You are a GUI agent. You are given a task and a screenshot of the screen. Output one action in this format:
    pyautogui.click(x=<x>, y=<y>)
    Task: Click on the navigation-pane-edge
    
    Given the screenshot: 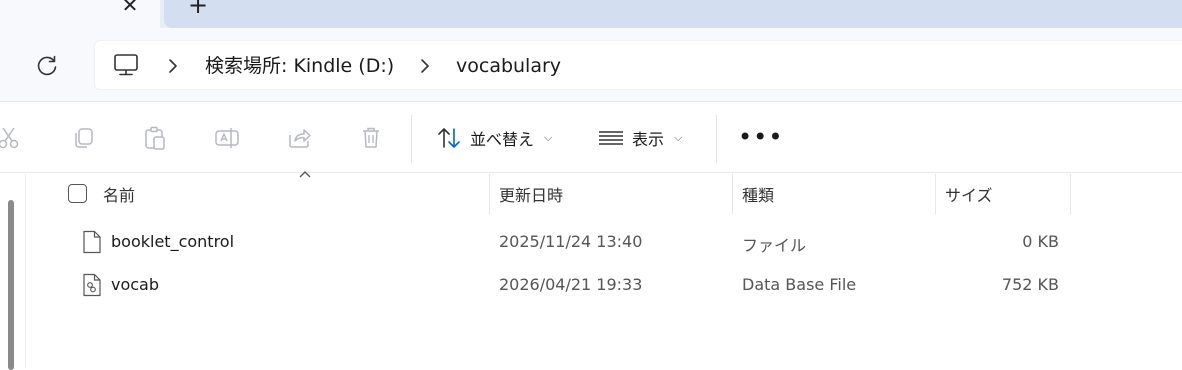 What is the action you would take?
    pyautogui.click(x=13, y=272)
    